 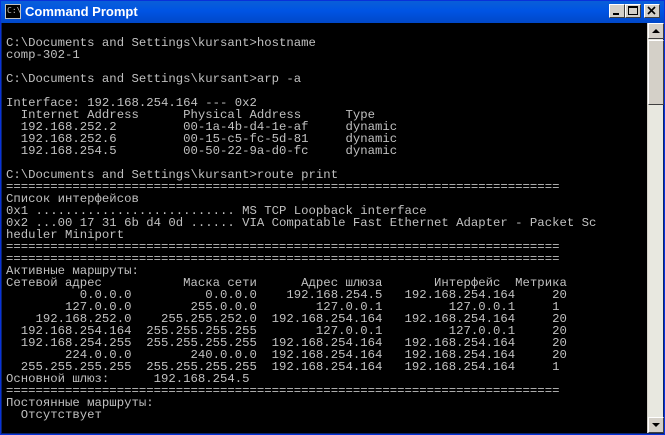 I want to click on minimize-icon, so click(x=616, y=14).